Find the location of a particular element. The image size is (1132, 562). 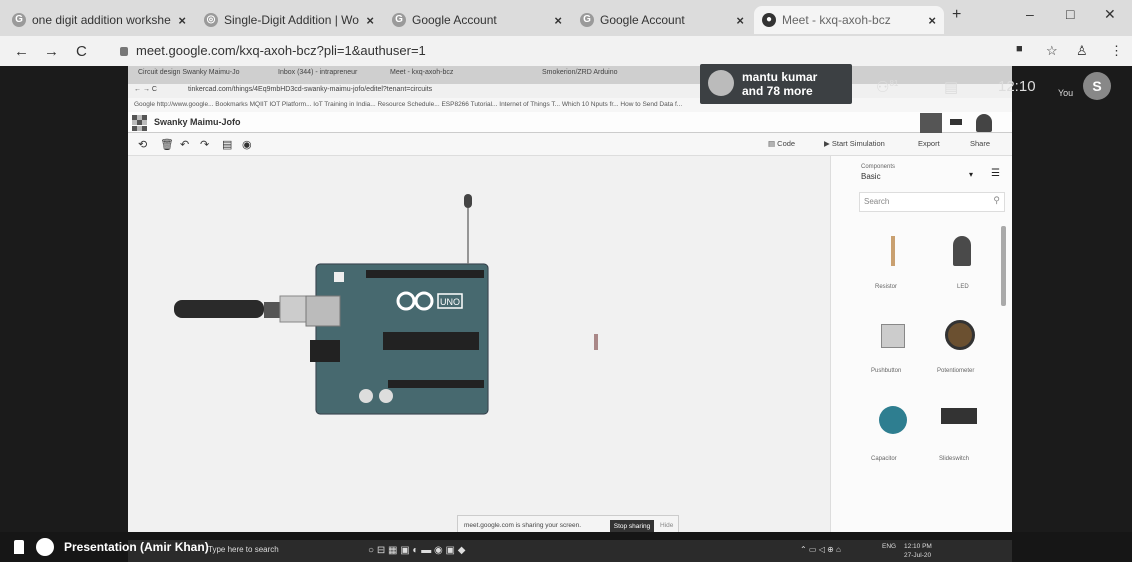

redo-icon: ↷ is located at coordinates (204, 144).